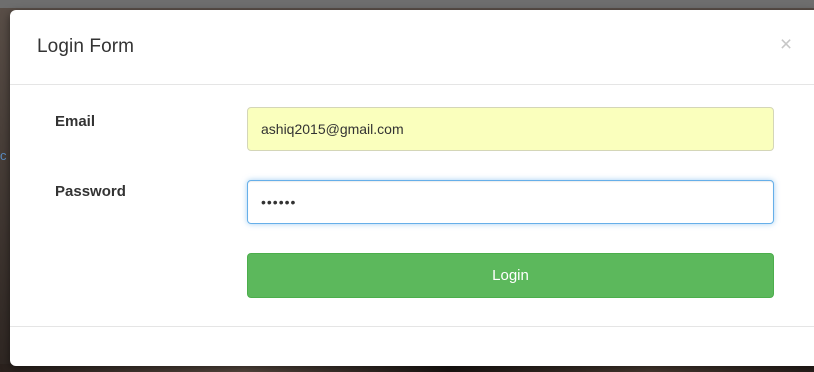 The width and height of the screenshot is (814, 372). I want to click on email-label: Email, so click(75, 121).